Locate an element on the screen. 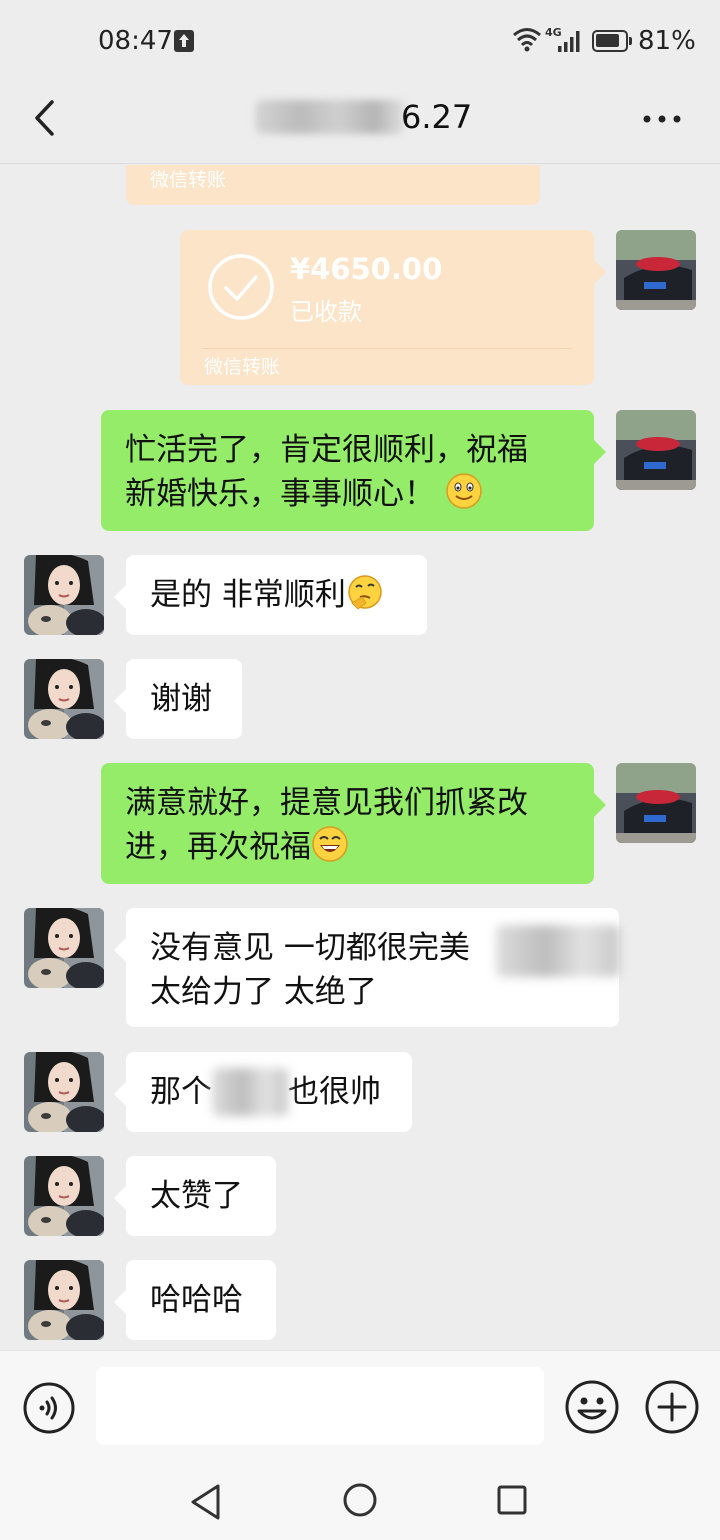  nav-home-icon is located at coordinates (360, 1500).